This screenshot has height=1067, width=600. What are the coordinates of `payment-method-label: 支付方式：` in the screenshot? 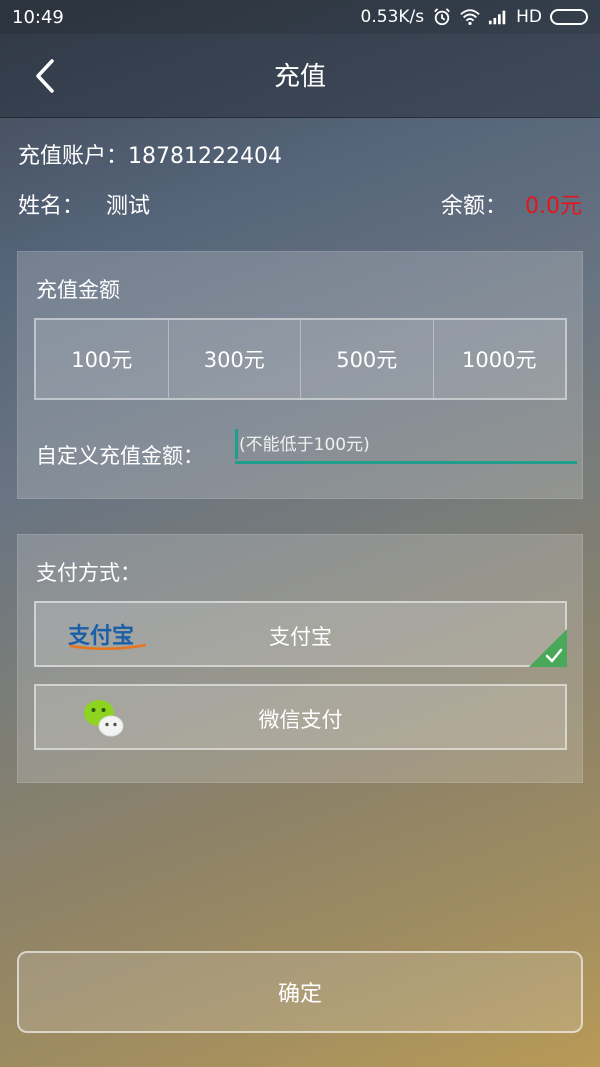 It's located at (88, 573).